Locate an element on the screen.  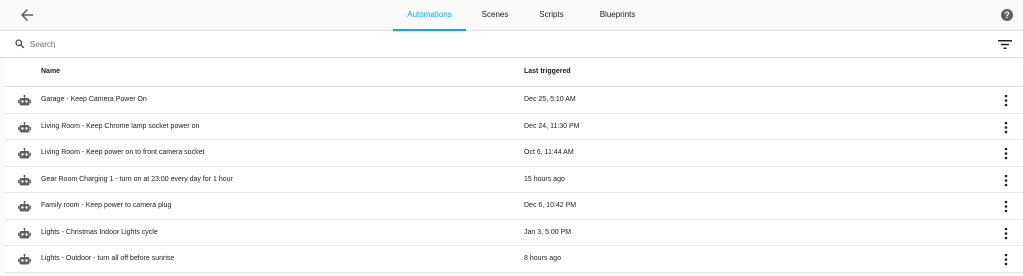
tab-automations: Automations is located at coordinates (429, 15).